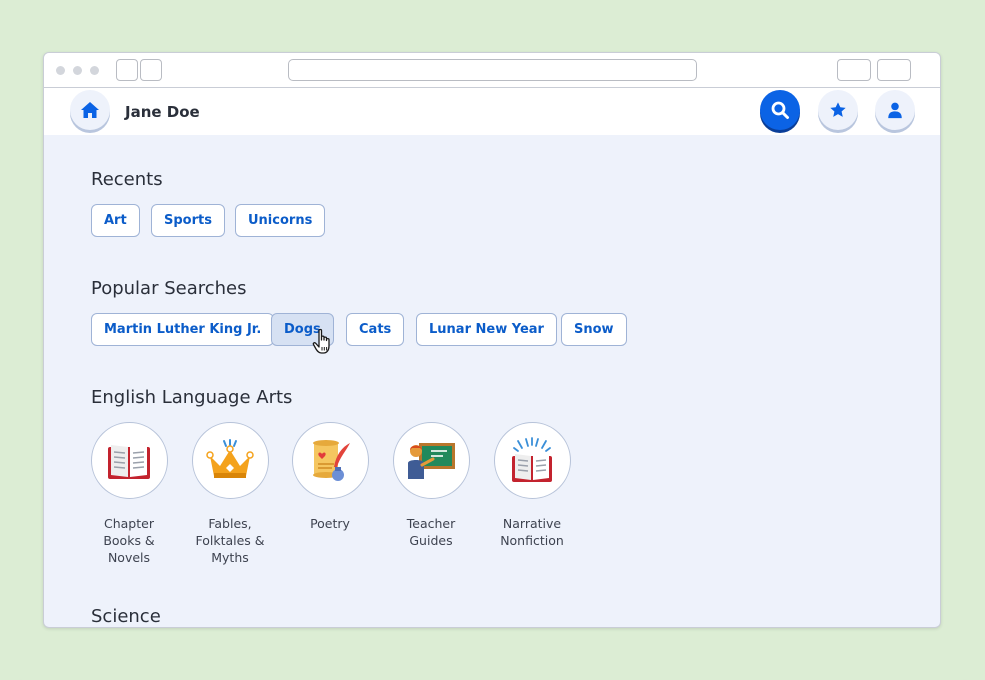 The width and height of the screenshot is (985, 680). What do you see at coordinates (532, 540) in the screenshot?
I see `category-label-line: Nonfiction` at bounding box center [532, 540].